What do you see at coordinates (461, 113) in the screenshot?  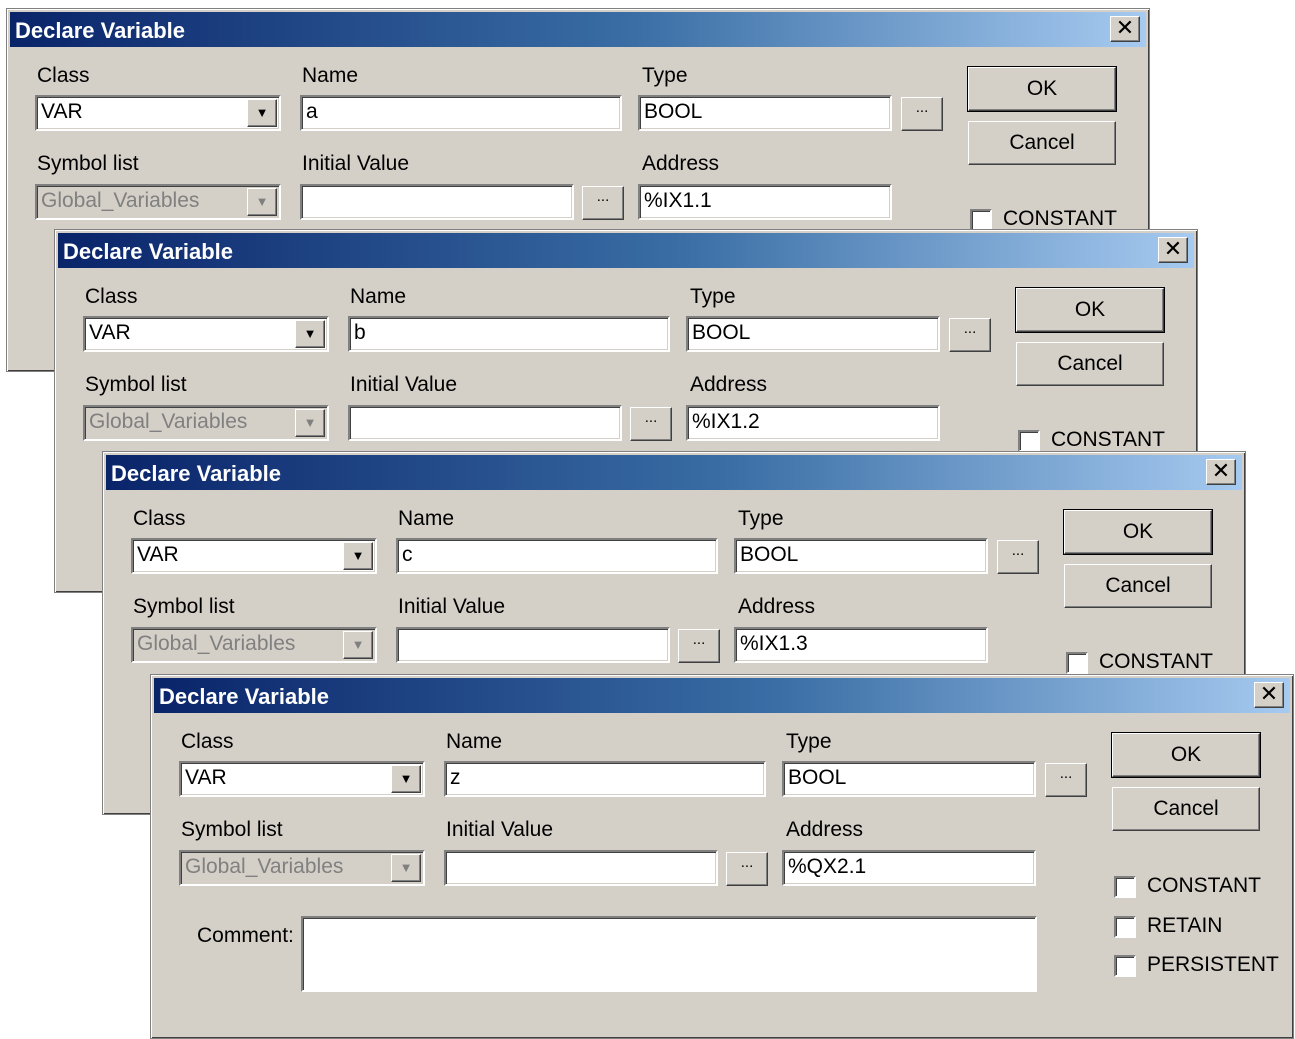 I see `name-input: a` at bounding box center [461, 113].